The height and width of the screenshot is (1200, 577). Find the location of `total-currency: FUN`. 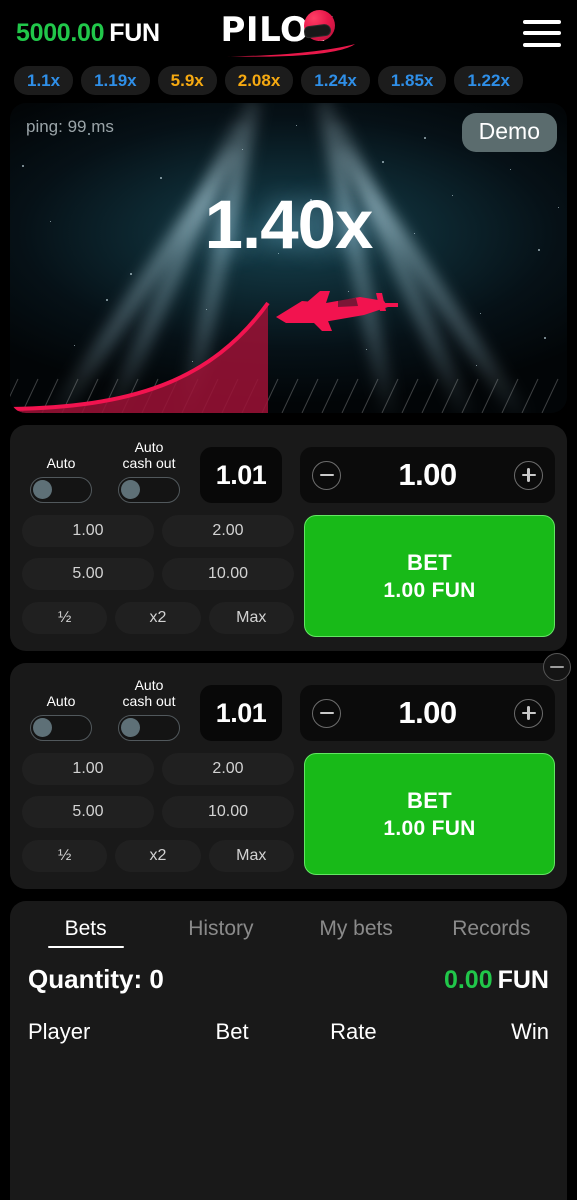

total-currency: FUN is located at coordinates (523, 980).